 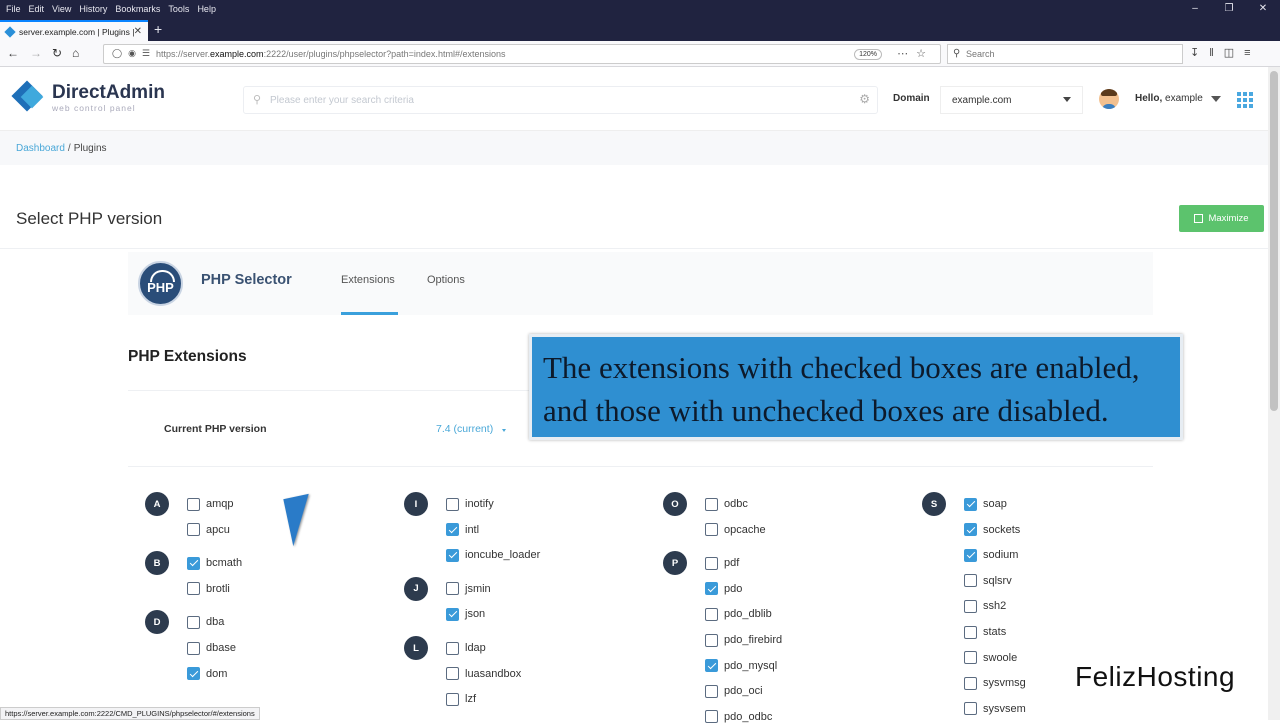 I want to click on extension-brotli: brotli, so click(x=208, y=589).